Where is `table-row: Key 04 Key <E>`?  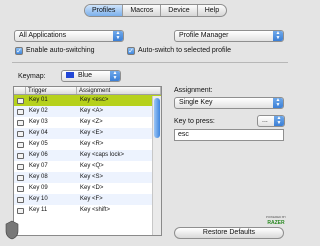
table-row: Key 04 Key <E> is located at coordinates (87, 133).